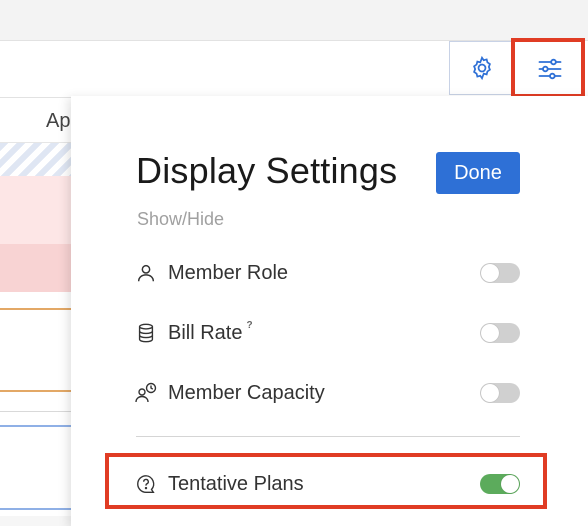  I want to click on settings-button, so click(482, 68).